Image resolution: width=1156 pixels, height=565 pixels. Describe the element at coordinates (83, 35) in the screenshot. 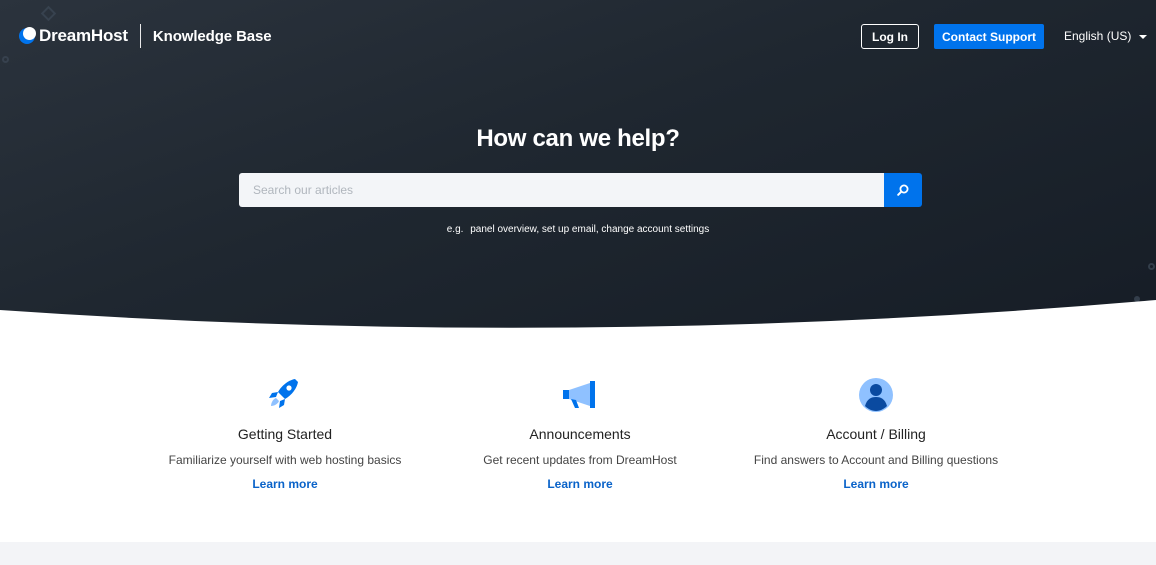

I see `logo-text: DreamHost` at that location.